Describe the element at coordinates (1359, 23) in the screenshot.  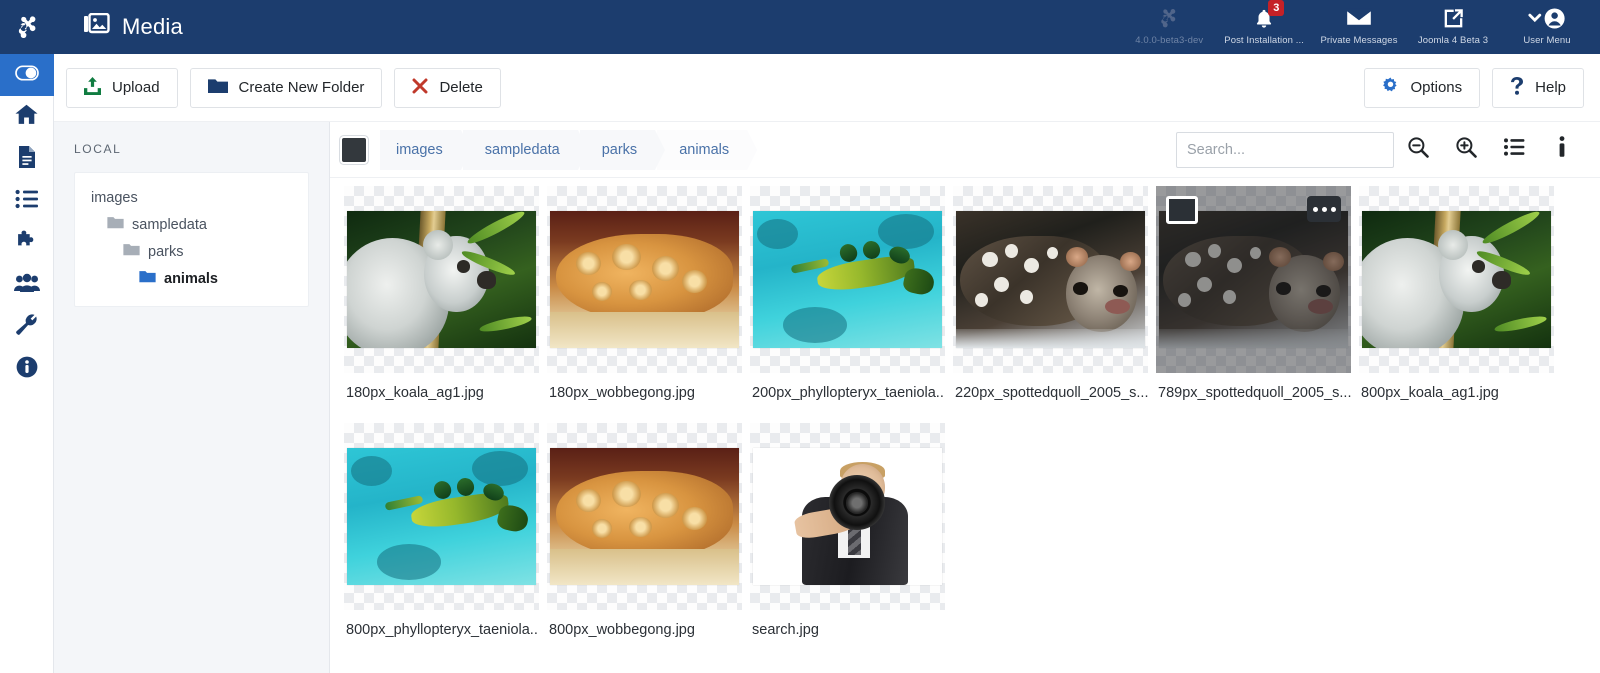
I see `header-private-messages-item: Private Messages` at that location.